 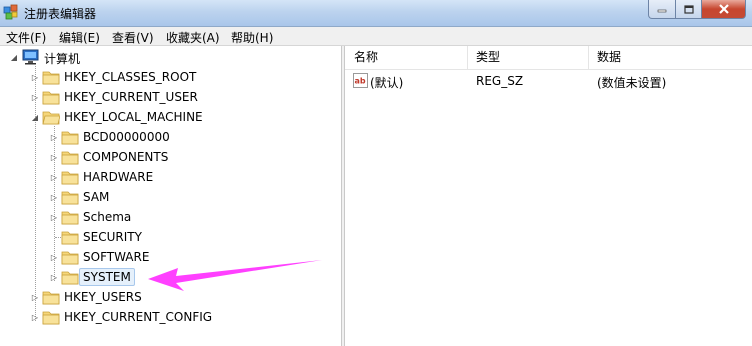 I want to click on list-row: ab (默认) REG_SZ (数值未设置), so click(x=548, y=81).